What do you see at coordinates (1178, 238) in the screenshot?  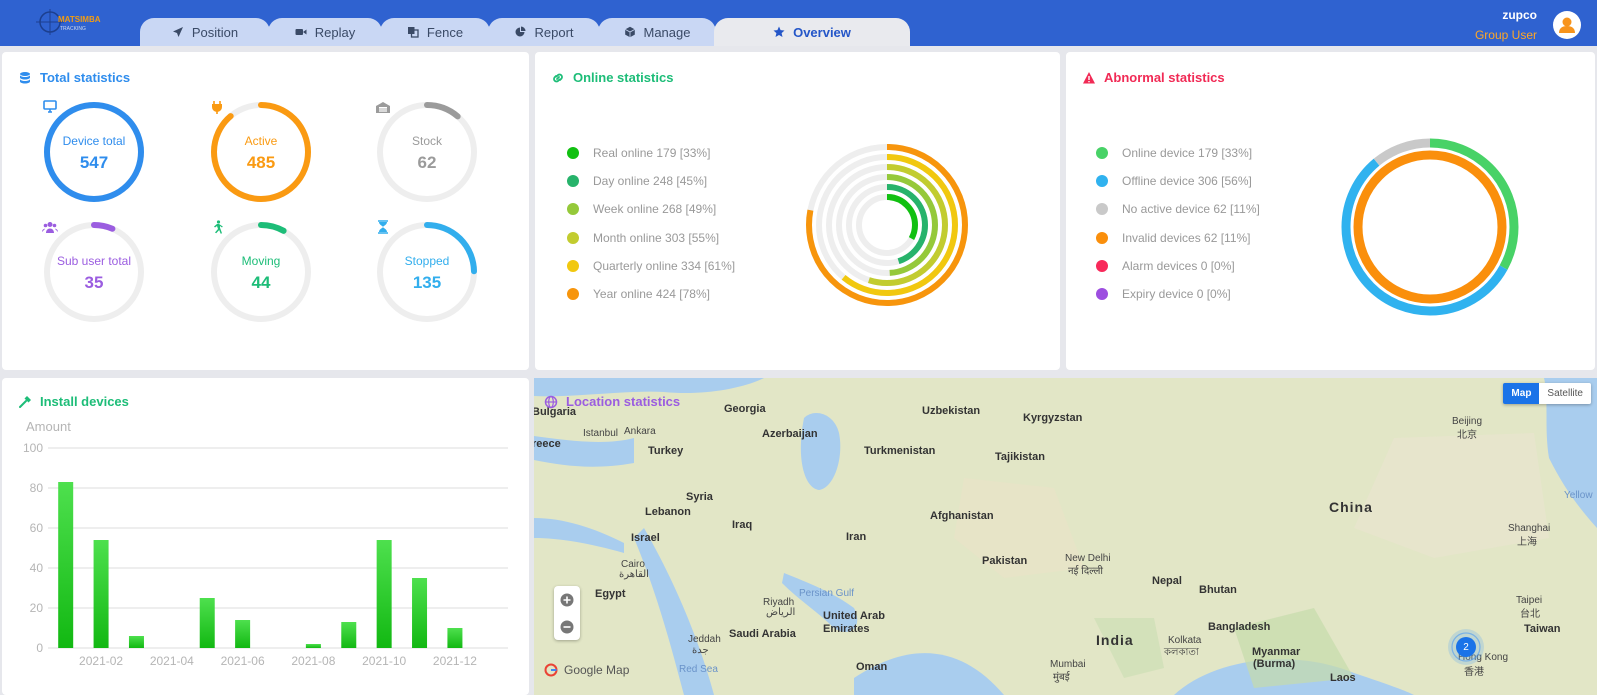 I see `legend-item: Invalid devices 62 [11%]` at bounding box center [1178, 238].